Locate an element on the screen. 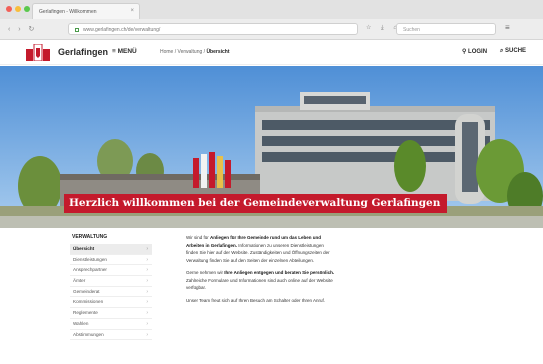 The image size is (543, 364). sidebar-item-gemeinderat: Gemeinderat › is located at coordinates (111, 292).